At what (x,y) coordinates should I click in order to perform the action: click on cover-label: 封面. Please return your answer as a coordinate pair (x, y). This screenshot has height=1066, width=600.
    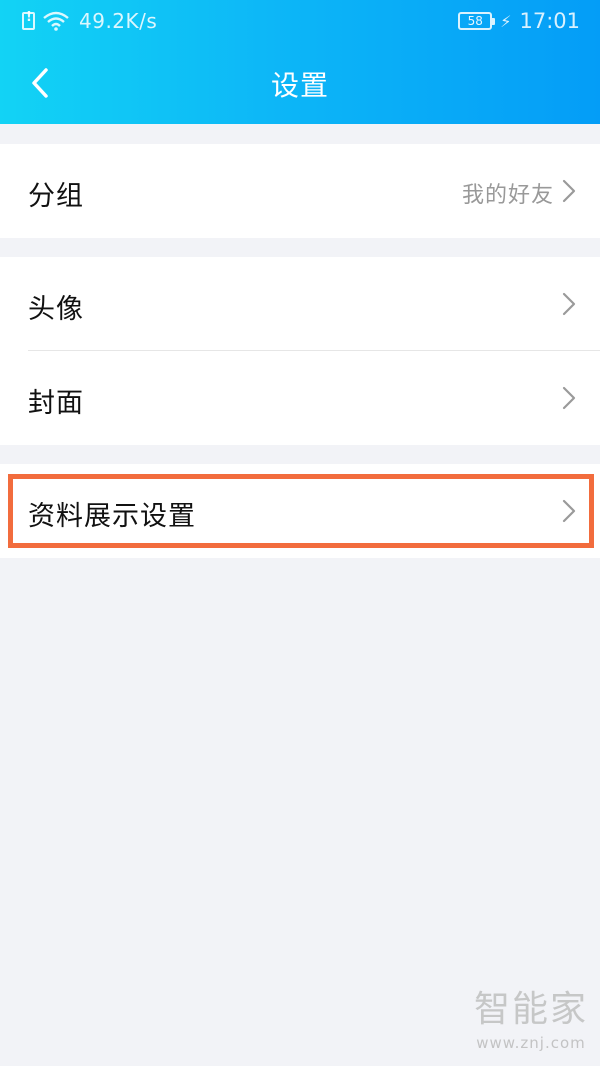
    Looking at the image, I should click on (56, 403).